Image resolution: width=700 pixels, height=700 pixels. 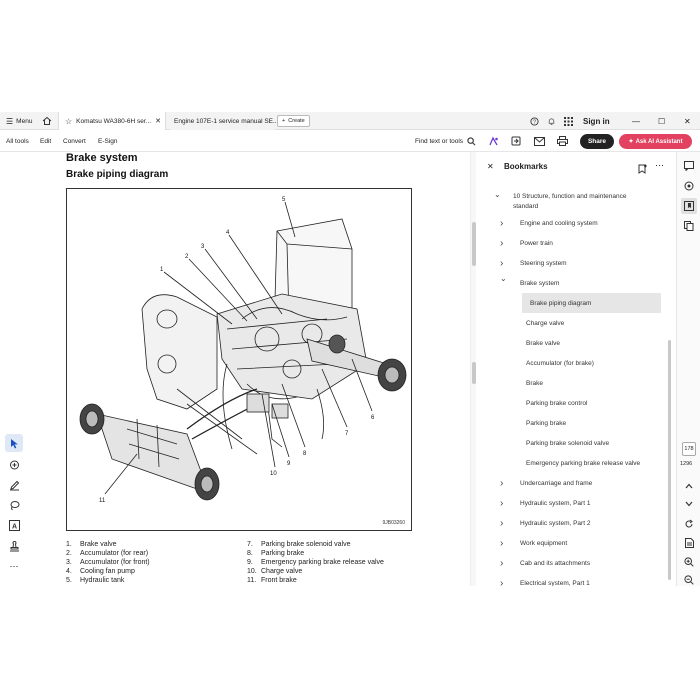 I want to click on bookmark-item: › Hydraulic system, Part 2, so click(x=573, y=523).